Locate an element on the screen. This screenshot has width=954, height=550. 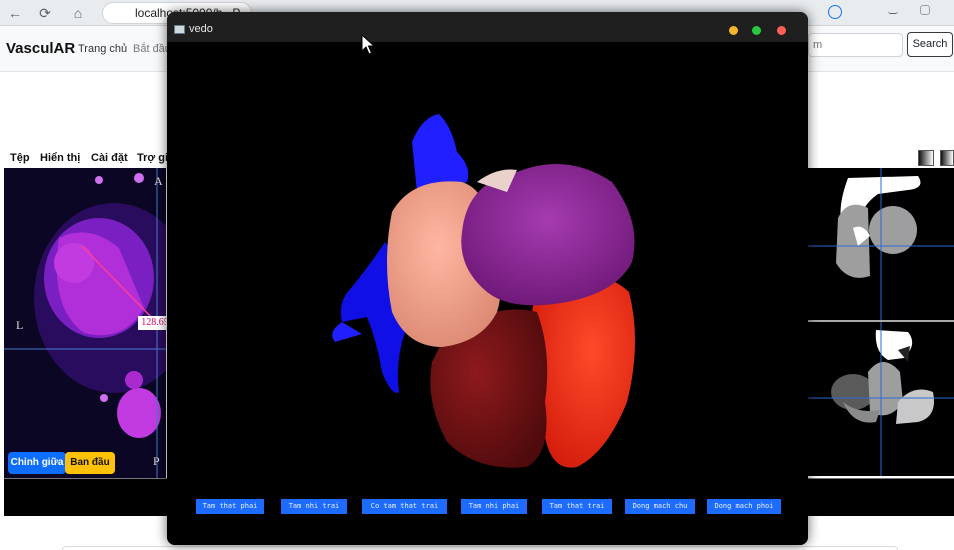
center-view-button: Chỉnh giữa is located at coordinates (37, 463).